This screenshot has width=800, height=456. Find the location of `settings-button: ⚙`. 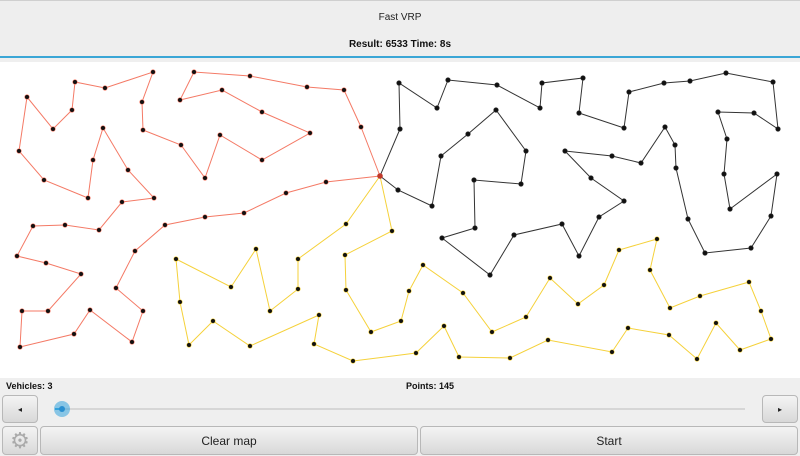

settings-button: ⚙ is located at coordinates (20, 440).